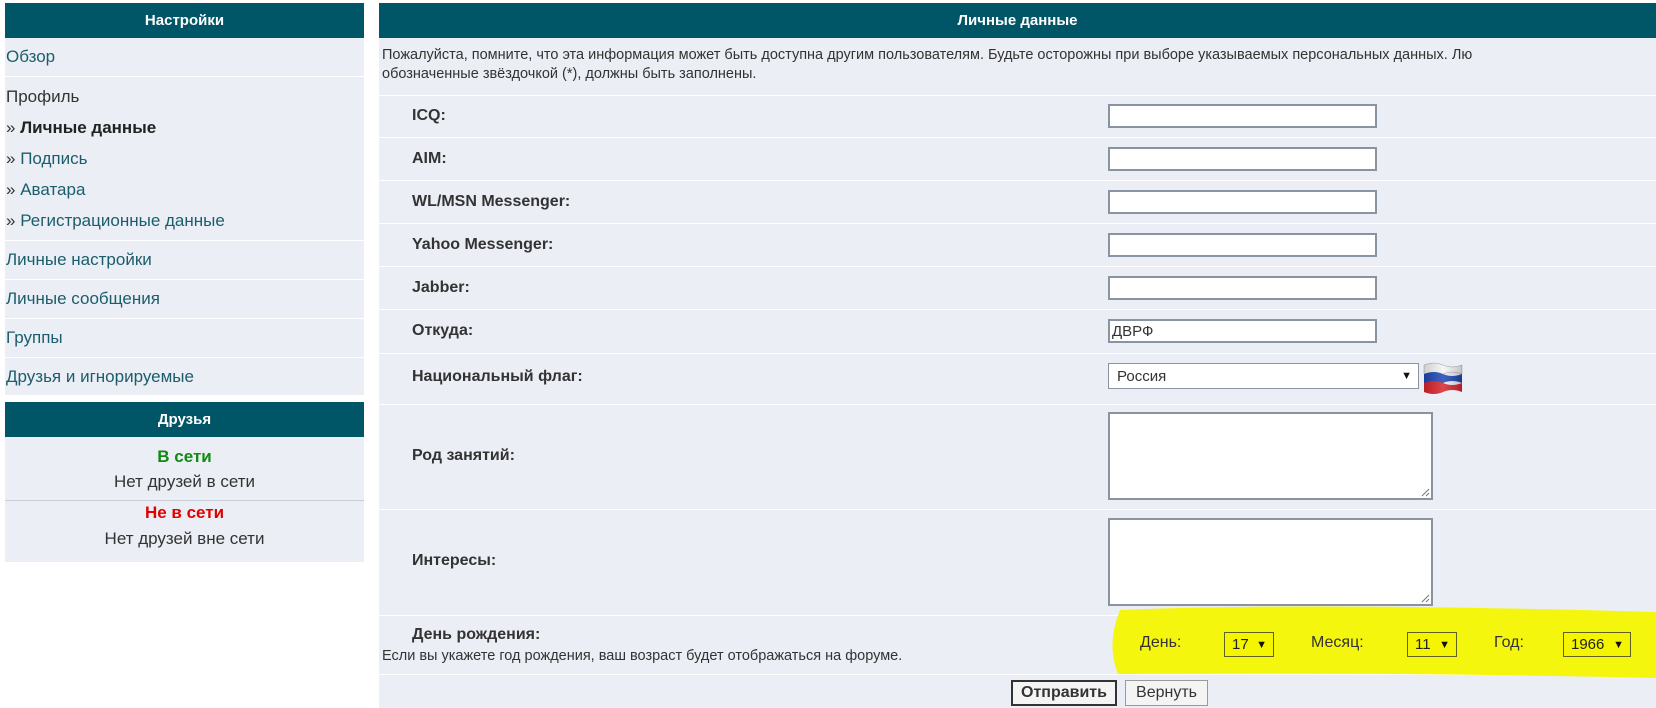 The width and height of the screenshot is (1656, 708). I want to click on sidebar-item-overview: Обзор, so click(184, 57).